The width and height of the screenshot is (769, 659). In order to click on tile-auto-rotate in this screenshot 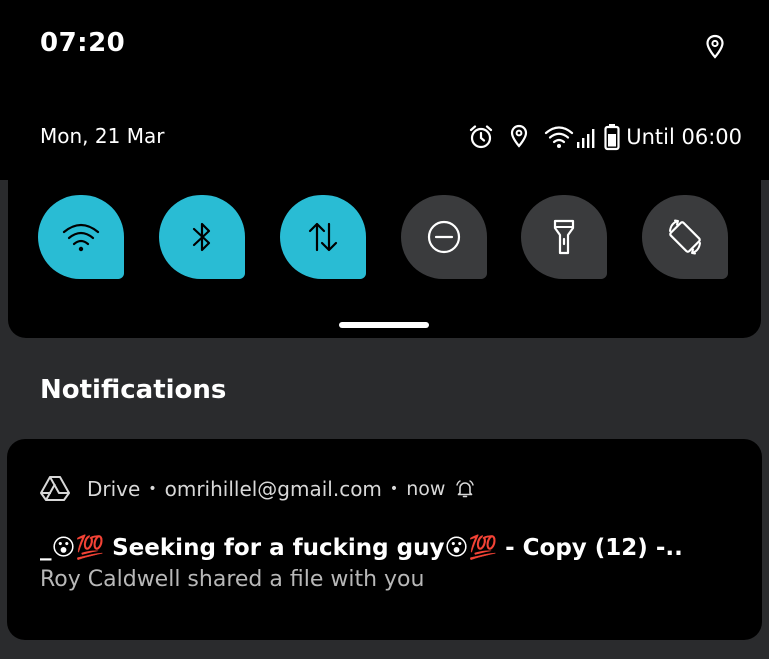, I will do `click(685, 237)`.